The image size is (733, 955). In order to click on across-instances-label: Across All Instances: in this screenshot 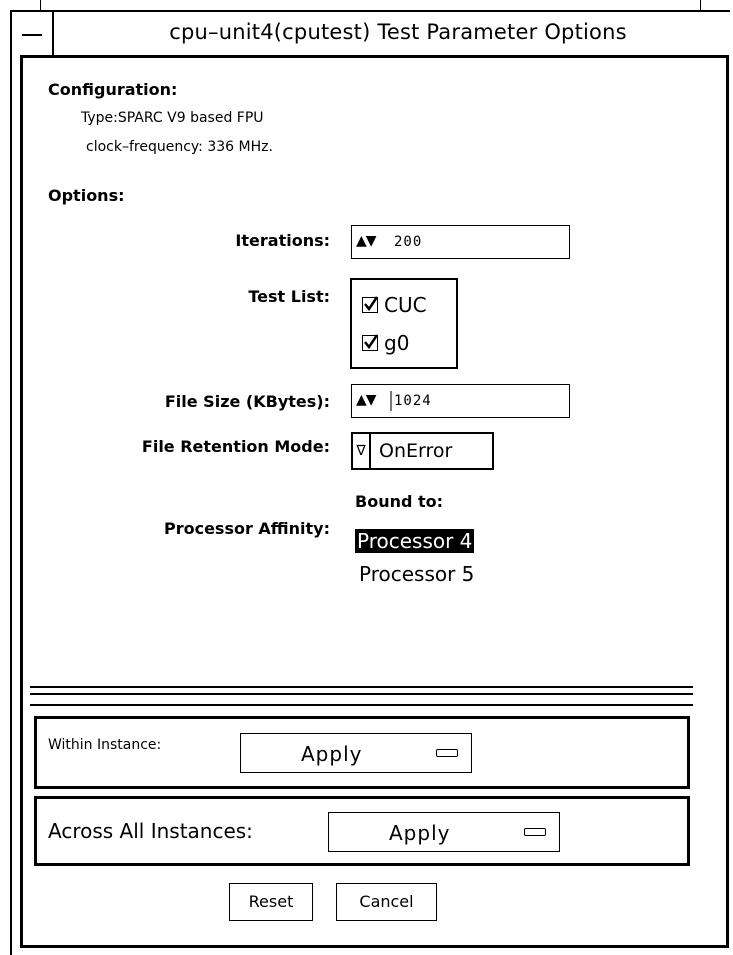, I will do `click(150, 831)`.